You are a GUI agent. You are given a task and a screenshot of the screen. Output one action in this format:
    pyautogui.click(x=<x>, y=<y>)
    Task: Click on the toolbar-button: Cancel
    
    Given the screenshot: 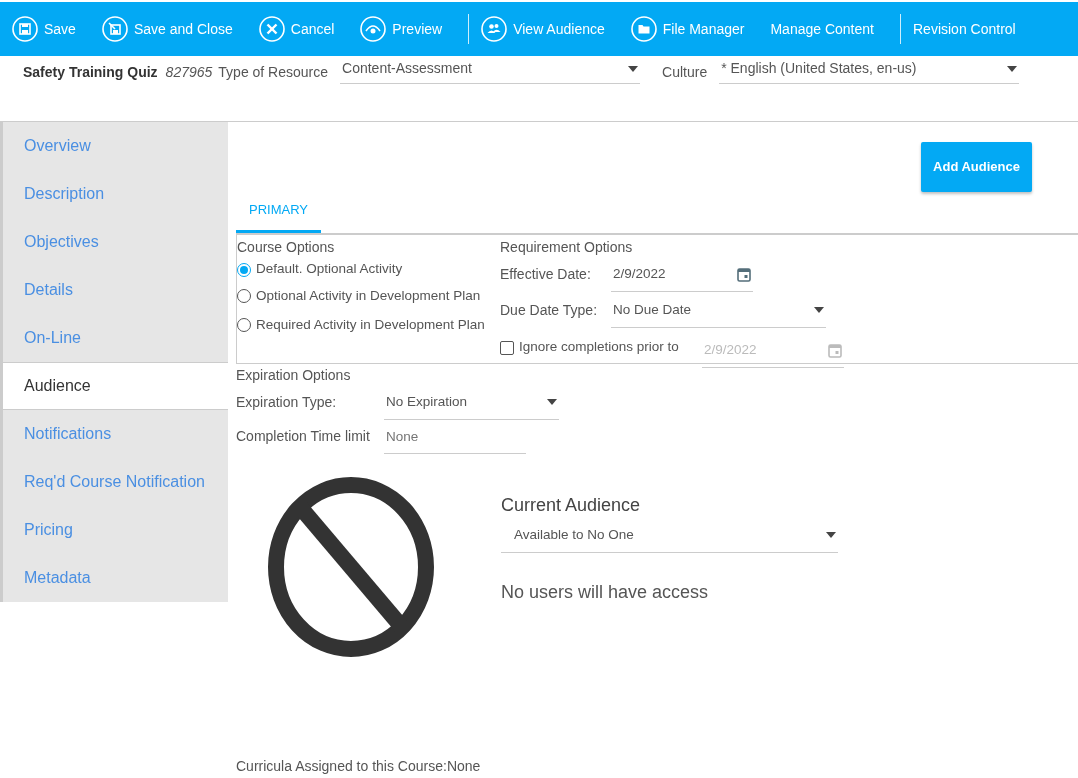 What is the action you would take?
    pyautogui.click(x=302, y=29)
    